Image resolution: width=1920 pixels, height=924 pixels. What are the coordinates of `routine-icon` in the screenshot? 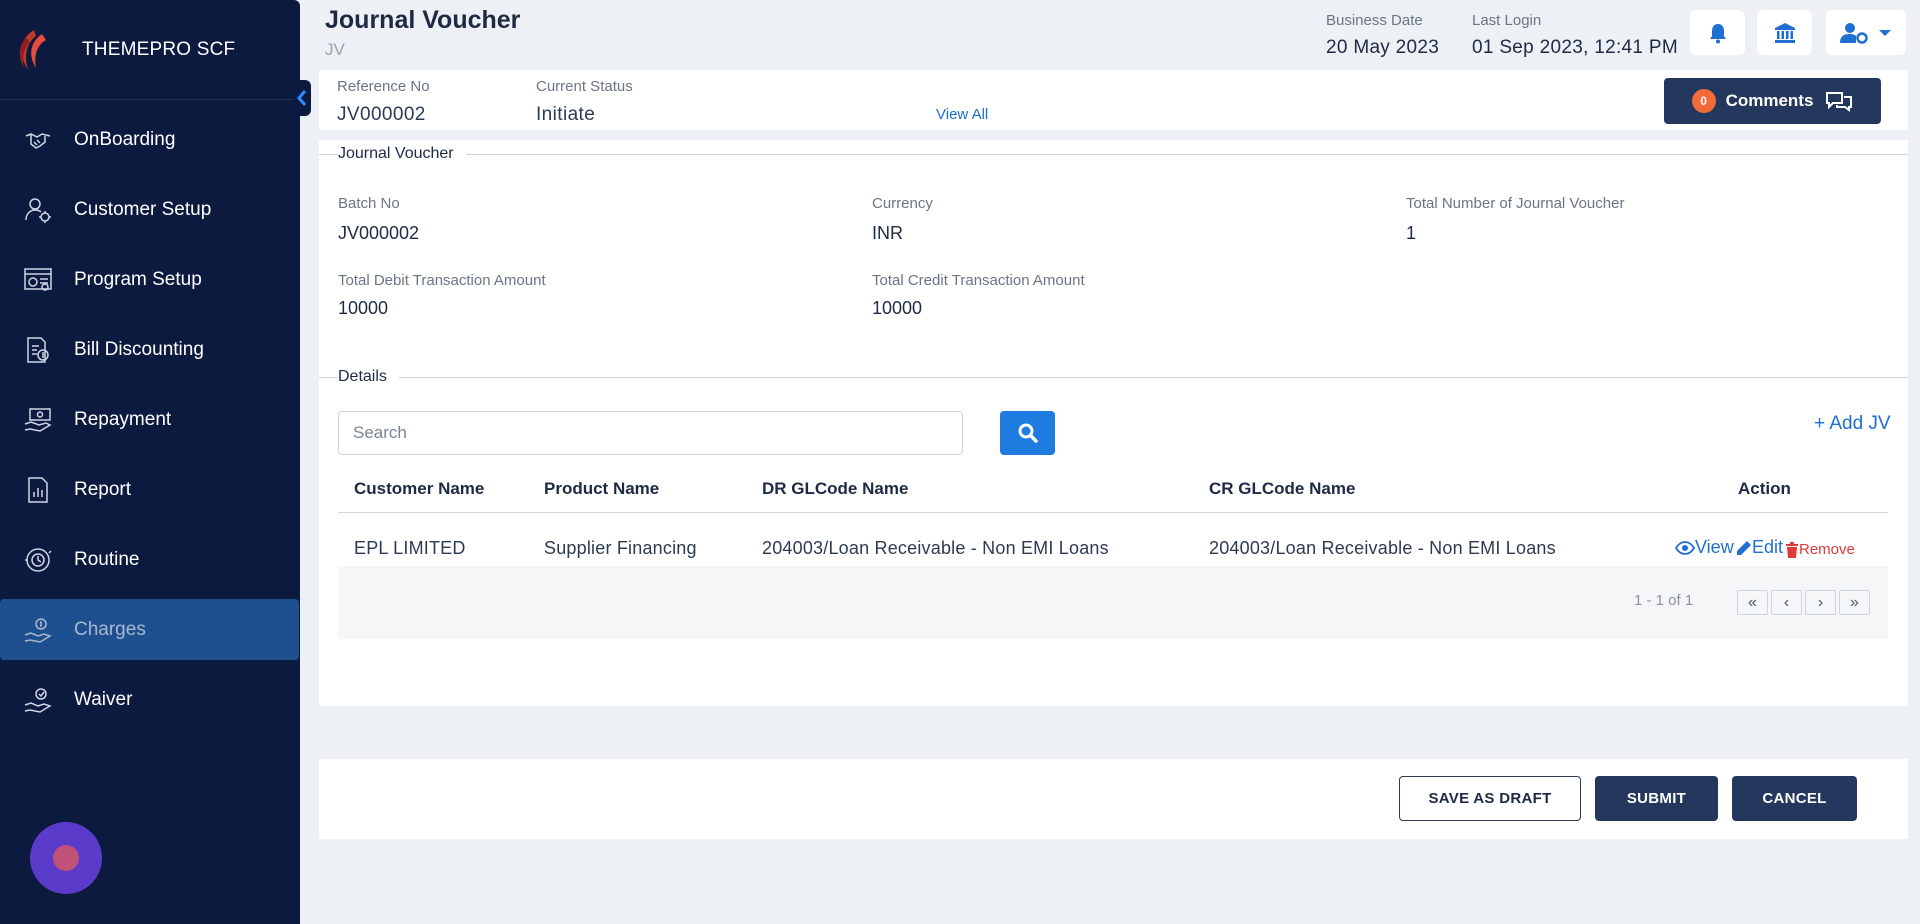 It's located at (38, 560).